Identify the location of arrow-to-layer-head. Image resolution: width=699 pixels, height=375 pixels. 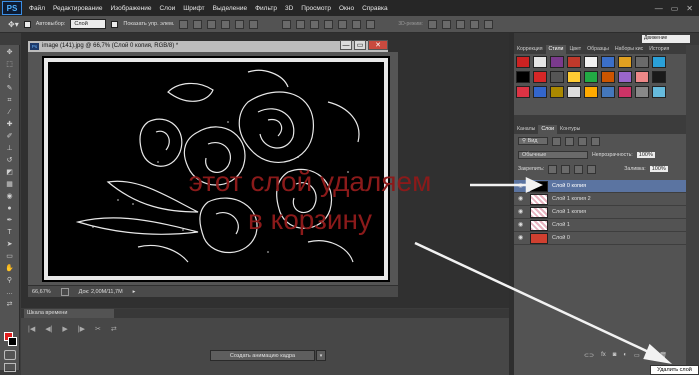
(534, 185).